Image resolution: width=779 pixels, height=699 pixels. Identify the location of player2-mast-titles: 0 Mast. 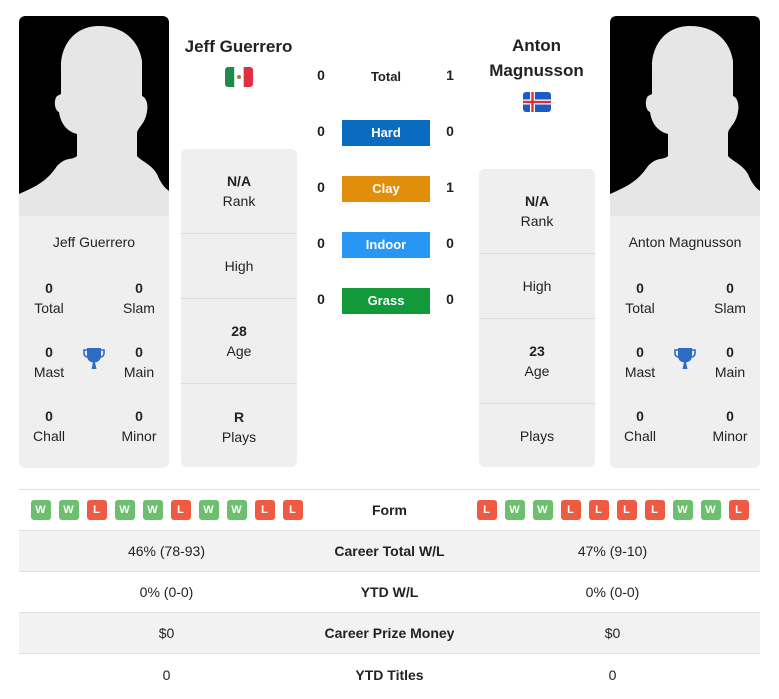
(640, 362).